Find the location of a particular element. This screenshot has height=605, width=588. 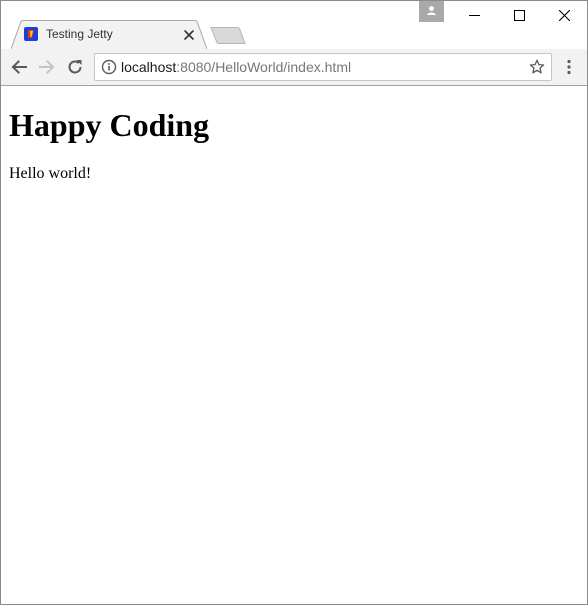

maximize-icon is located at coordinates (519, 15).